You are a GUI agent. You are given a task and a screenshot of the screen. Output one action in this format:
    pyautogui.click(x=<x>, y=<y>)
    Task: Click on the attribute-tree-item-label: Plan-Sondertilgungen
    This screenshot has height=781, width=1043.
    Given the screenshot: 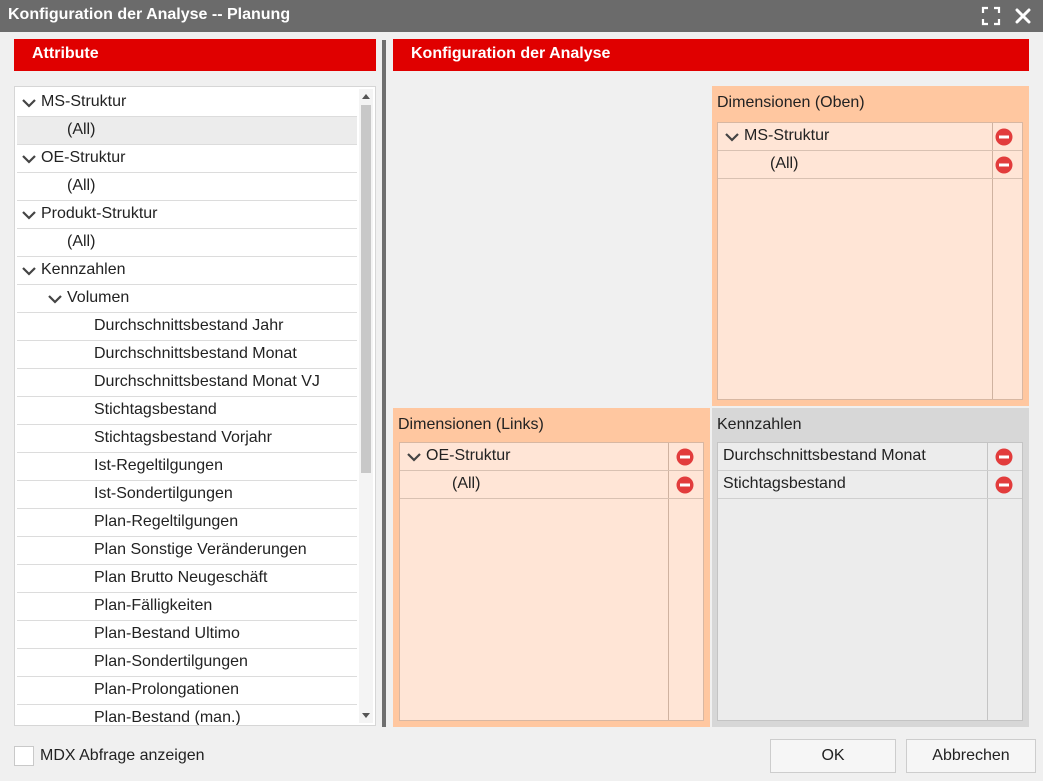 What is the action you would take?
    pyautogui.click(x=171, y=661)
    